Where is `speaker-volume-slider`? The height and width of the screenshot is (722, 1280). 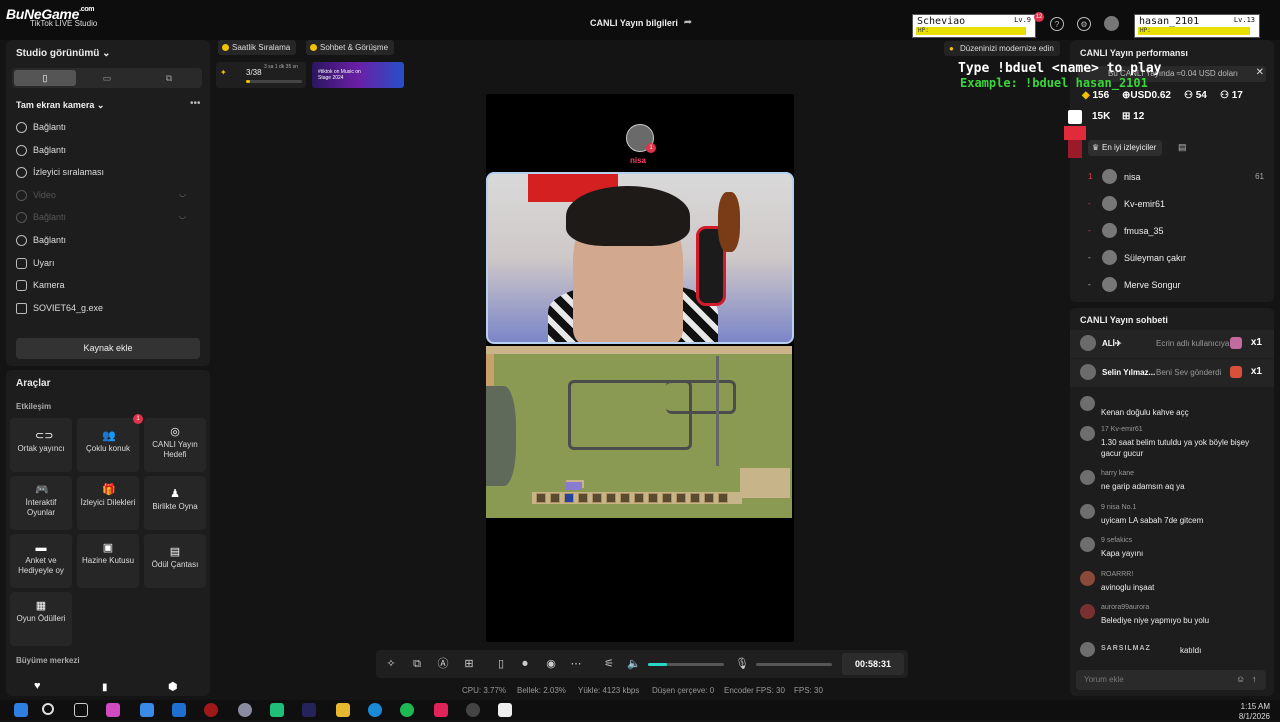 speaker-volume-slider is located at coordinates (686, 664).